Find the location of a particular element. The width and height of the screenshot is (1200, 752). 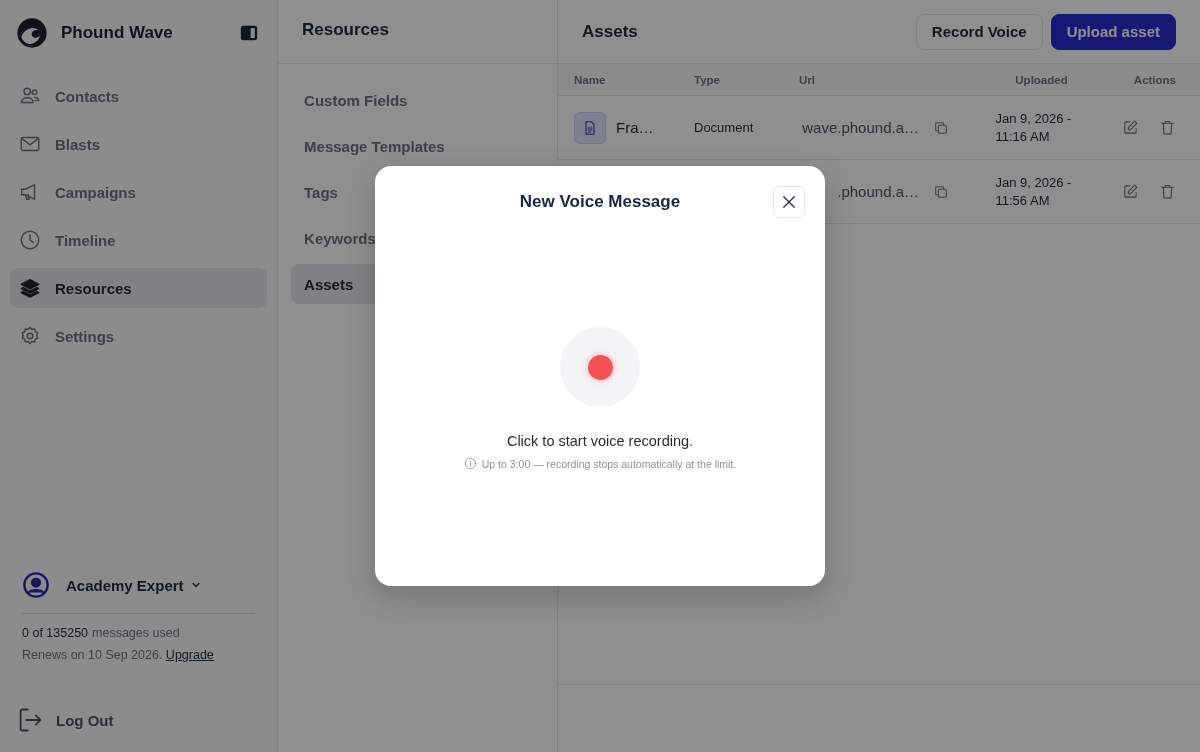

nav-item: Blasts is located at coordinates (139, 144).